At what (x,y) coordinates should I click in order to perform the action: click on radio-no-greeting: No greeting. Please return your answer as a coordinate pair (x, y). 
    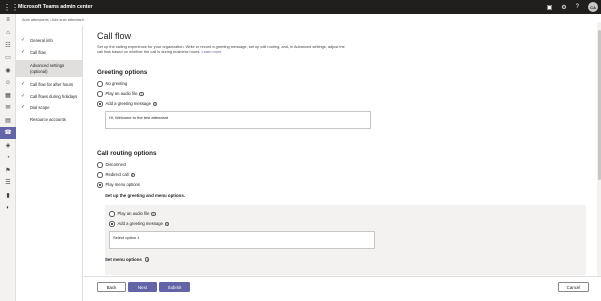
    Looking at the image, I should click on (112, 84).